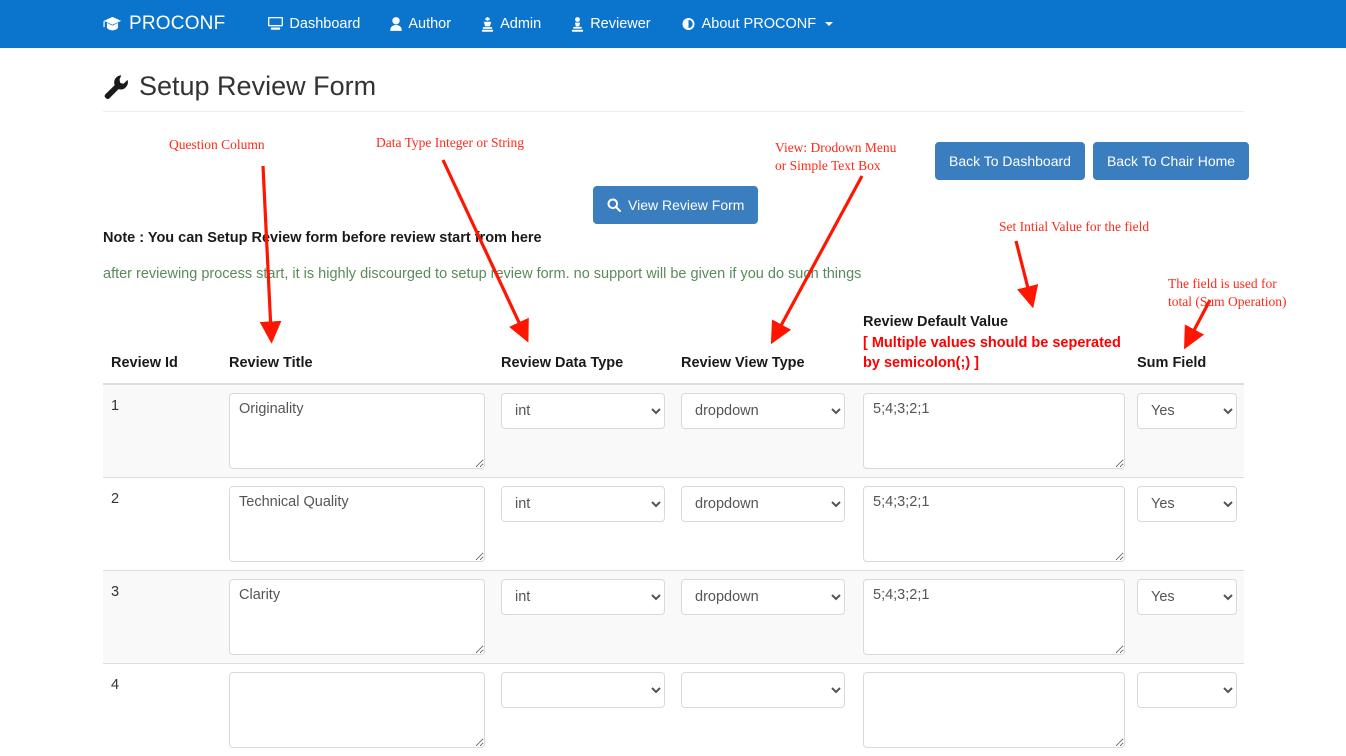 The width and height of the screenshot is (1346, 756). I want to click on cell-review-id: 1, so click(162, 430).